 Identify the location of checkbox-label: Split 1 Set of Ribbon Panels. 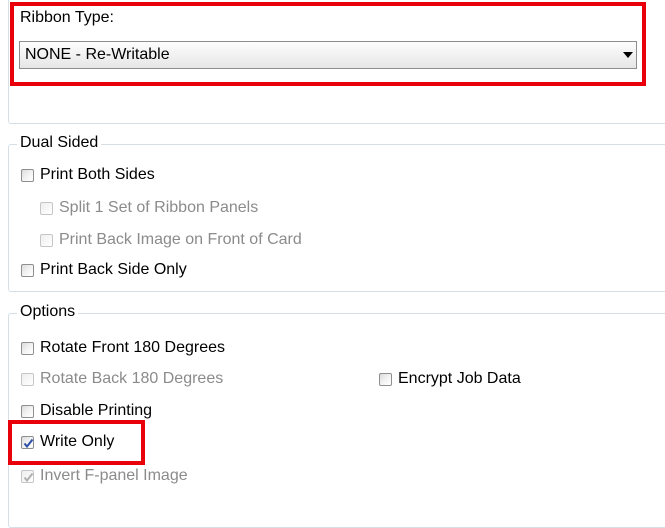
(159, 207).